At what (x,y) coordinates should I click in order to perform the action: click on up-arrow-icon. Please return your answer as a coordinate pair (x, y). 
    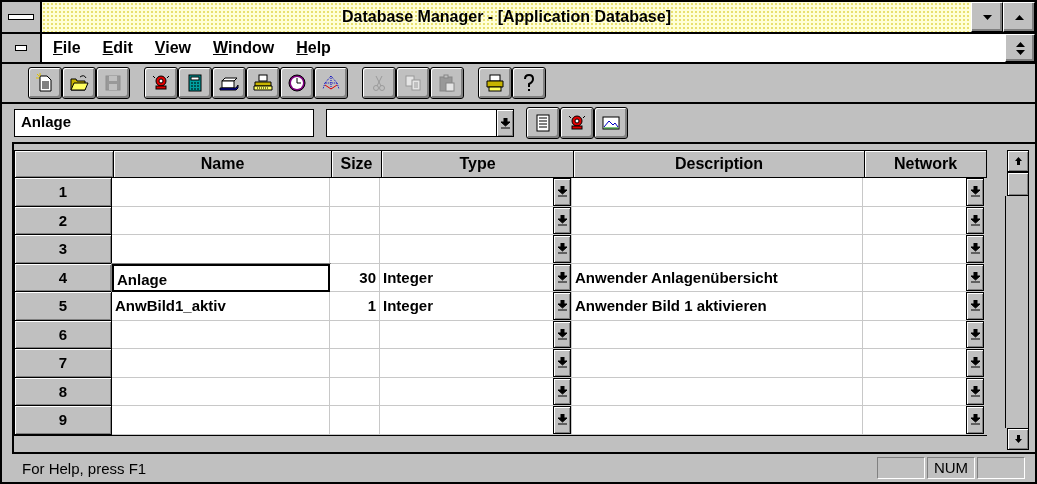
    Looking at the image, I should click on (1019, 17).